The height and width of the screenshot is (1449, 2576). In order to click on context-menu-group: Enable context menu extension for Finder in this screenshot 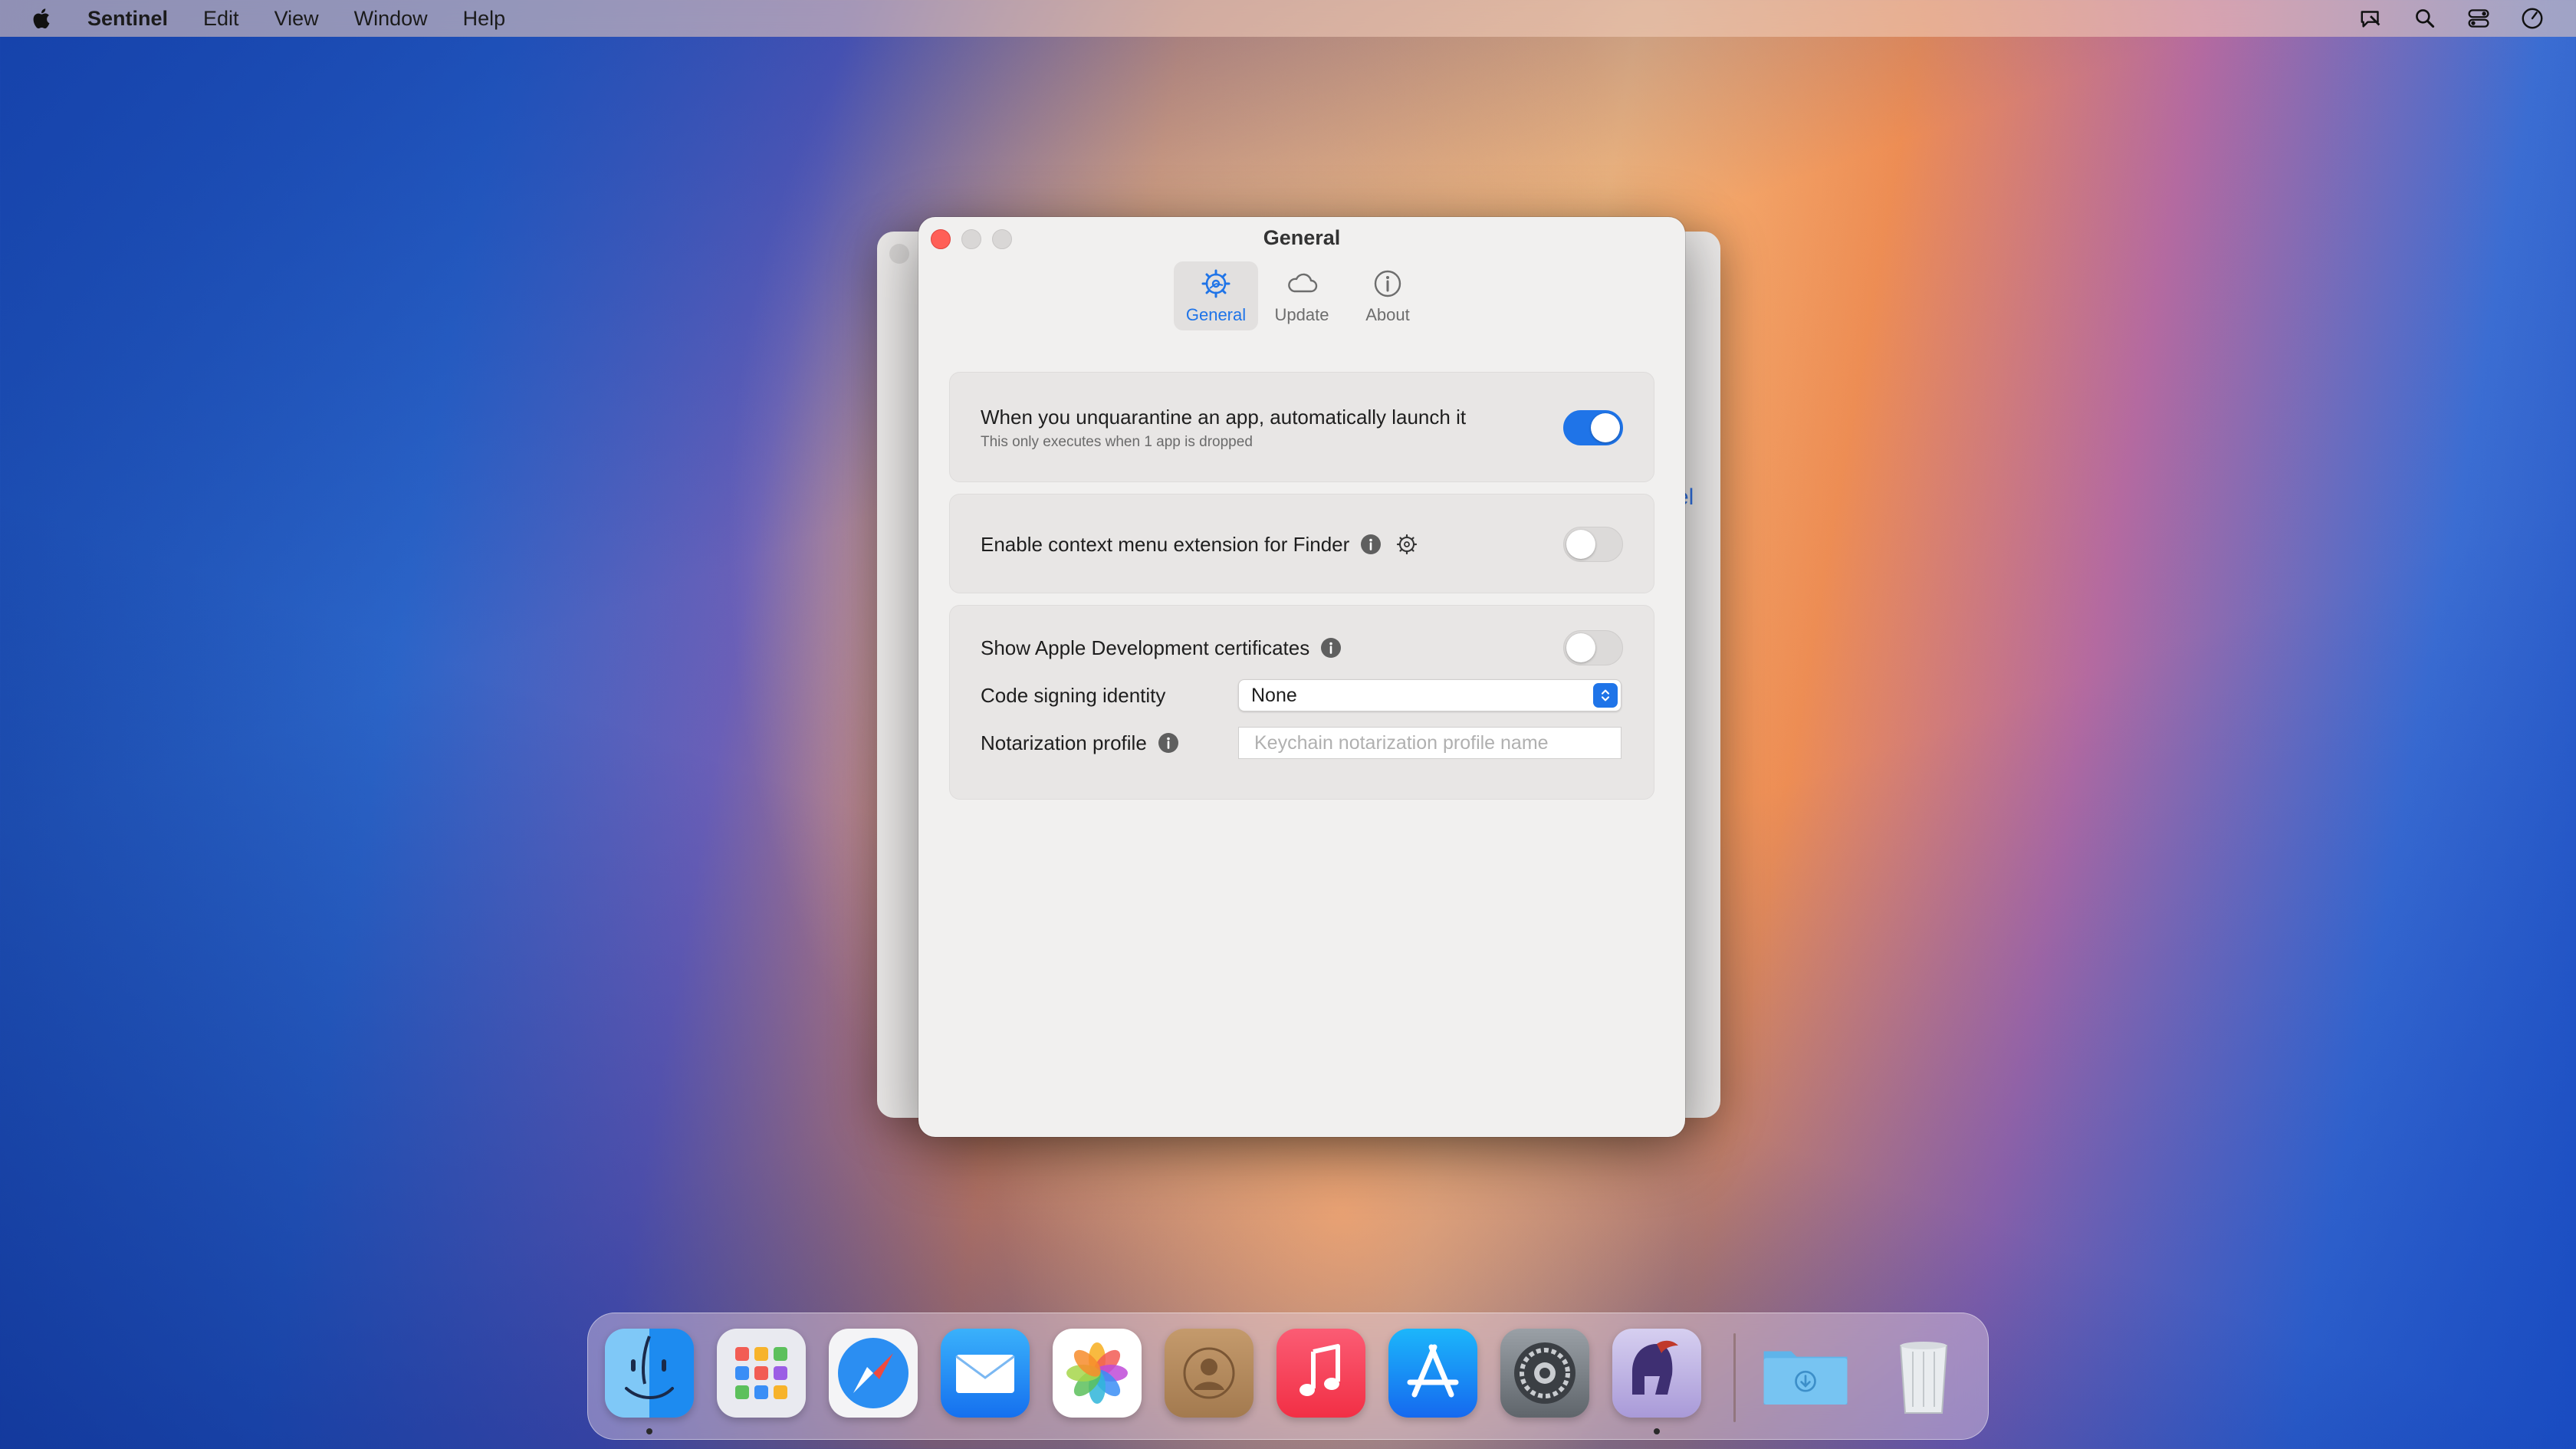, I will do `click(1302, 543)`.